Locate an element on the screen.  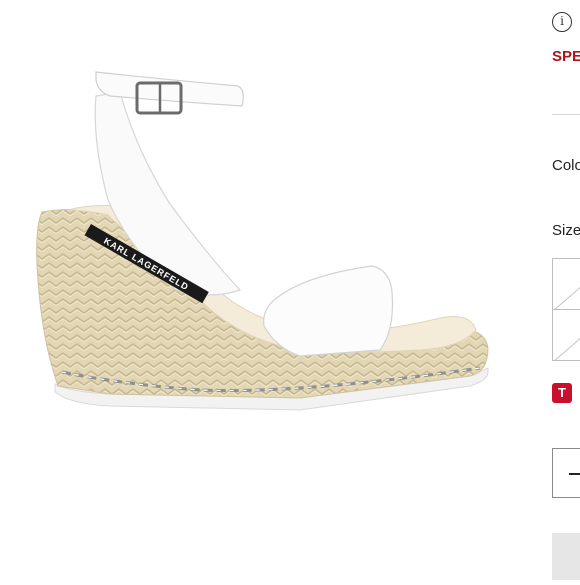
promo-text: SPE is located at coordinates (566, 56).